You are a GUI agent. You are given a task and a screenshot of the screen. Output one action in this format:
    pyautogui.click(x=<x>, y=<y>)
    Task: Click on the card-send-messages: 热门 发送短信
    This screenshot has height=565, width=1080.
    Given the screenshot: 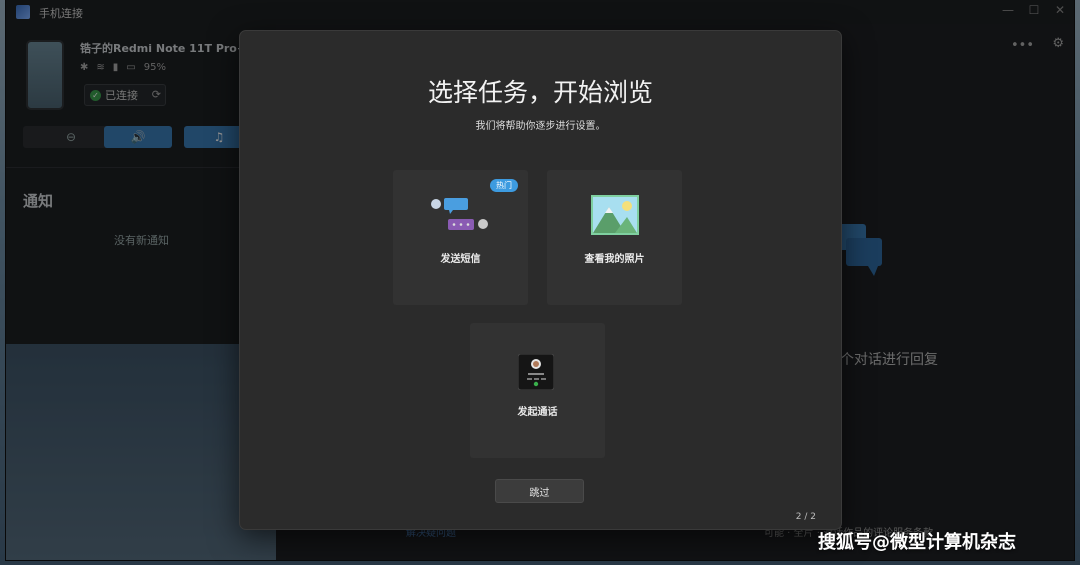 What is the action you would take?
    pyautogui.click(x=460, y=237)
    